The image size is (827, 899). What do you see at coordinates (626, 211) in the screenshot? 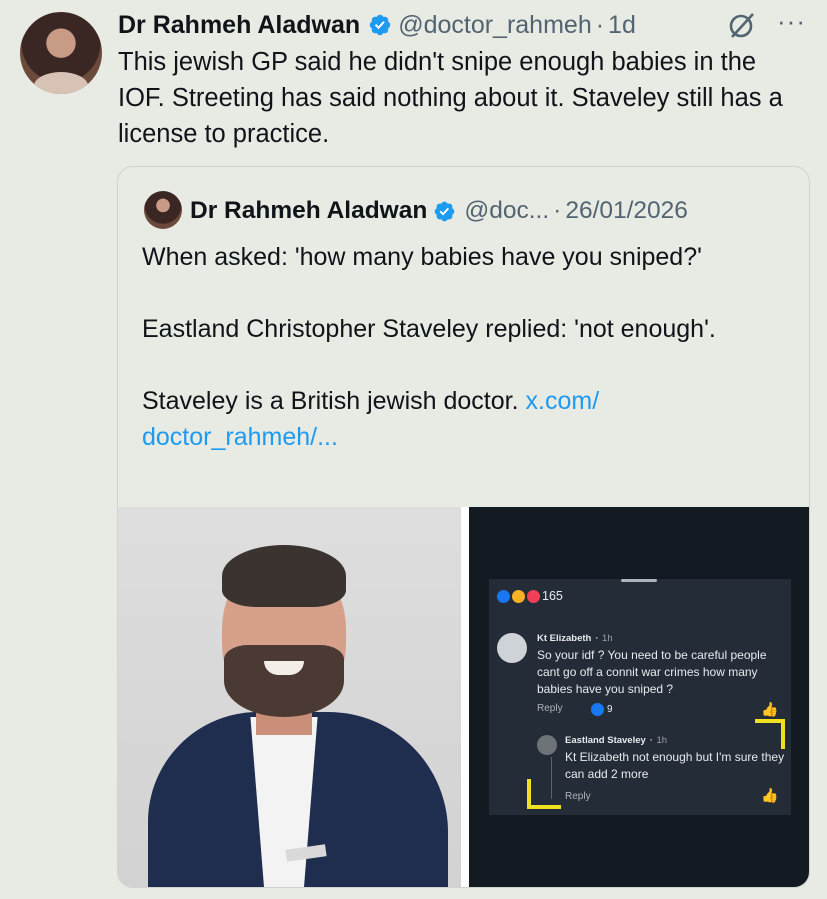
I see `quoted-tweet-date: 26/01/2026` at bounding box center [626, 211].